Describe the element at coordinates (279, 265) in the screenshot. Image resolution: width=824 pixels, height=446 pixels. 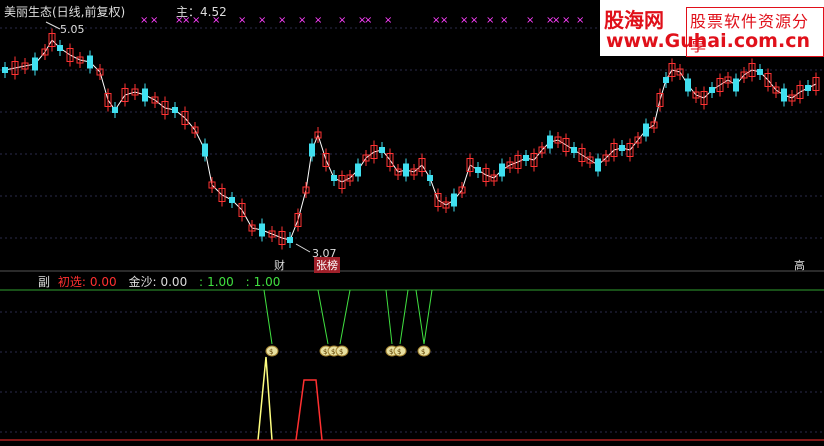
I see `event-finance: 财` at that location.